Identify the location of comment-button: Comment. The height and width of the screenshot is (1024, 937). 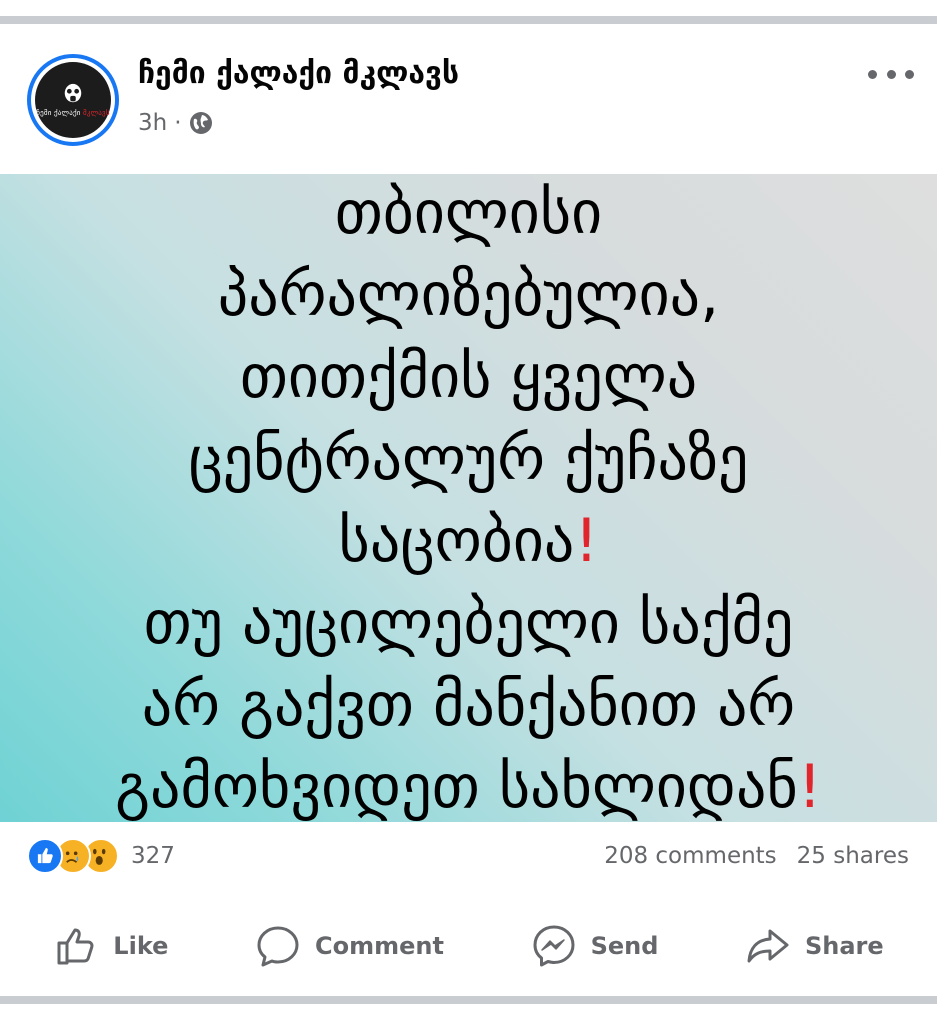
(349, 946).